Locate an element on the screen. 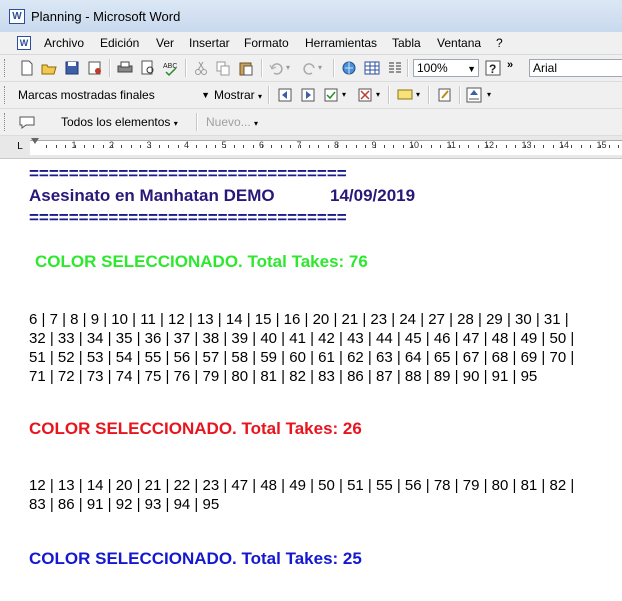 This screenshot has width=622, height=601. accept-change-icon is located at coordinates (331, 95).